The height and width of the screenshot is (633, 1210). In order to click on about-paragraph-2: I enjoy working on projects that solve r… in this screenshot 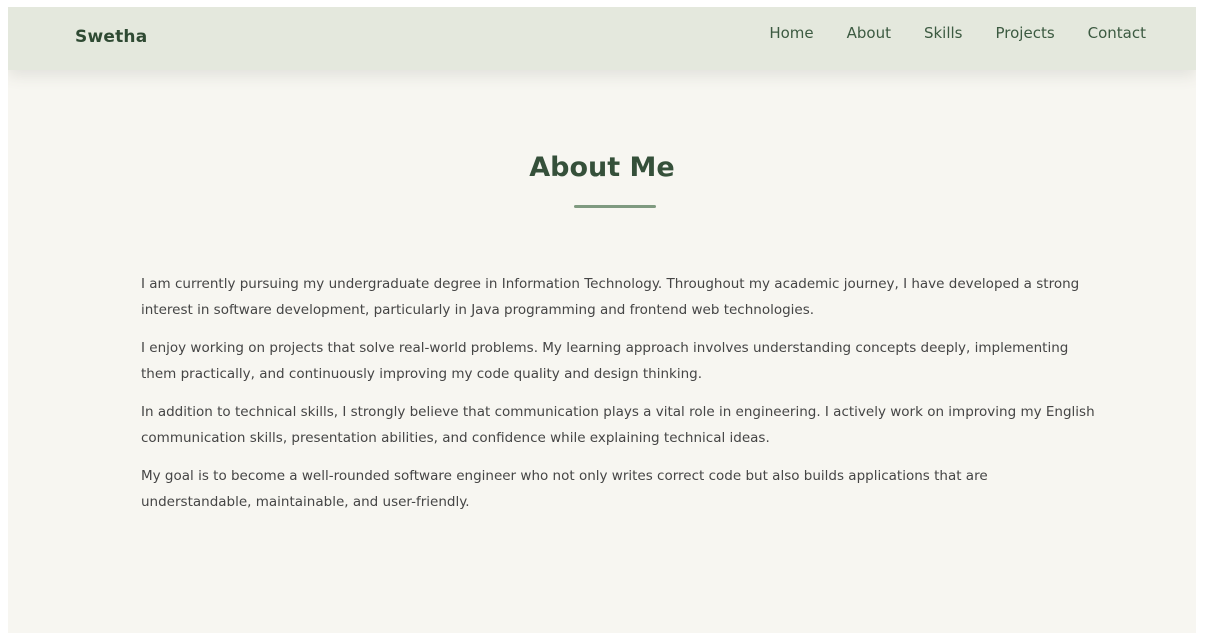, I will do `click(605, 361)`.